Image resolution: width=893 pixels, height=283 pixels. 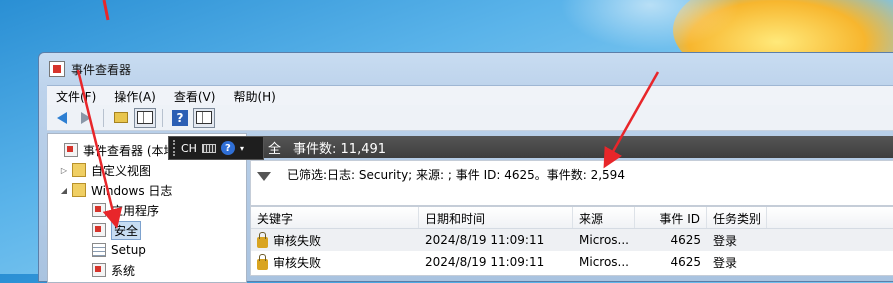 What do you see at coordinates (254, 95) in the screenshot?
I see `menu-help: 帮助(H)` at bounding box center [254, 95].